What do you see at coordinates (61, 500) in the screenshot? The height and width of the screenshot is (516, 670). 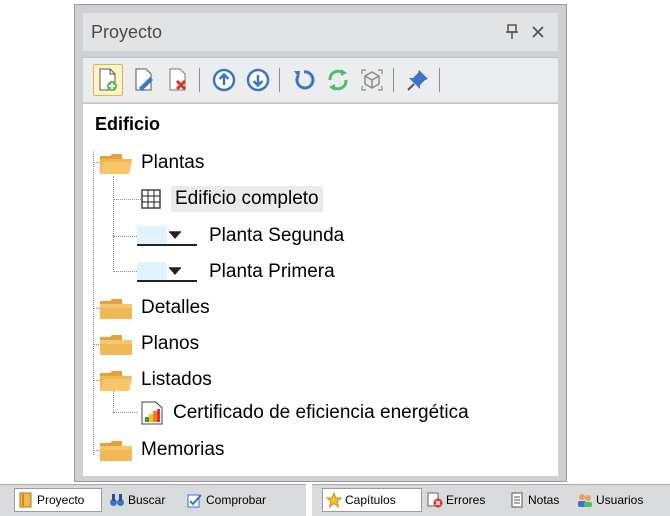 I see `tab-label: Proyecto` at bounding box center [61, 500].